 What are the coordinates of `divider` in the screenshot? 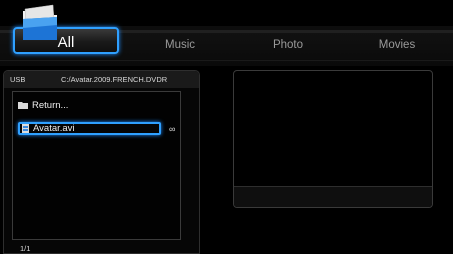 It's located at (226, 60).